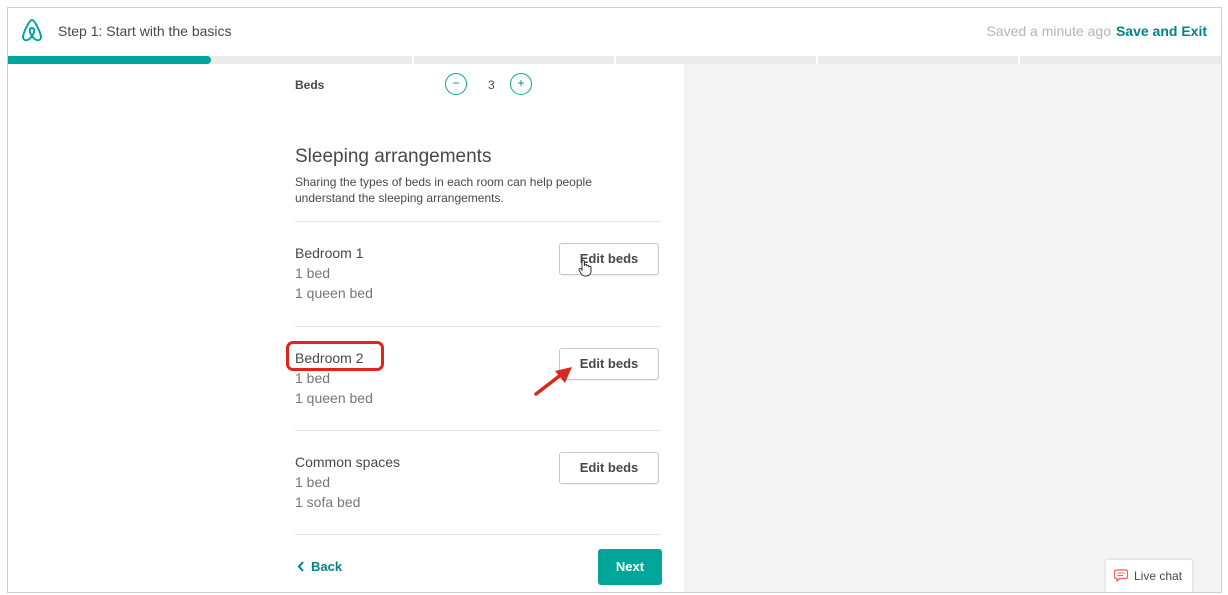 This screenshot has height=595, width=1228. What do you see at coordinates (327, 566) in the screenshot?
I see `back-label: Back` at bounding box center [327, 566].